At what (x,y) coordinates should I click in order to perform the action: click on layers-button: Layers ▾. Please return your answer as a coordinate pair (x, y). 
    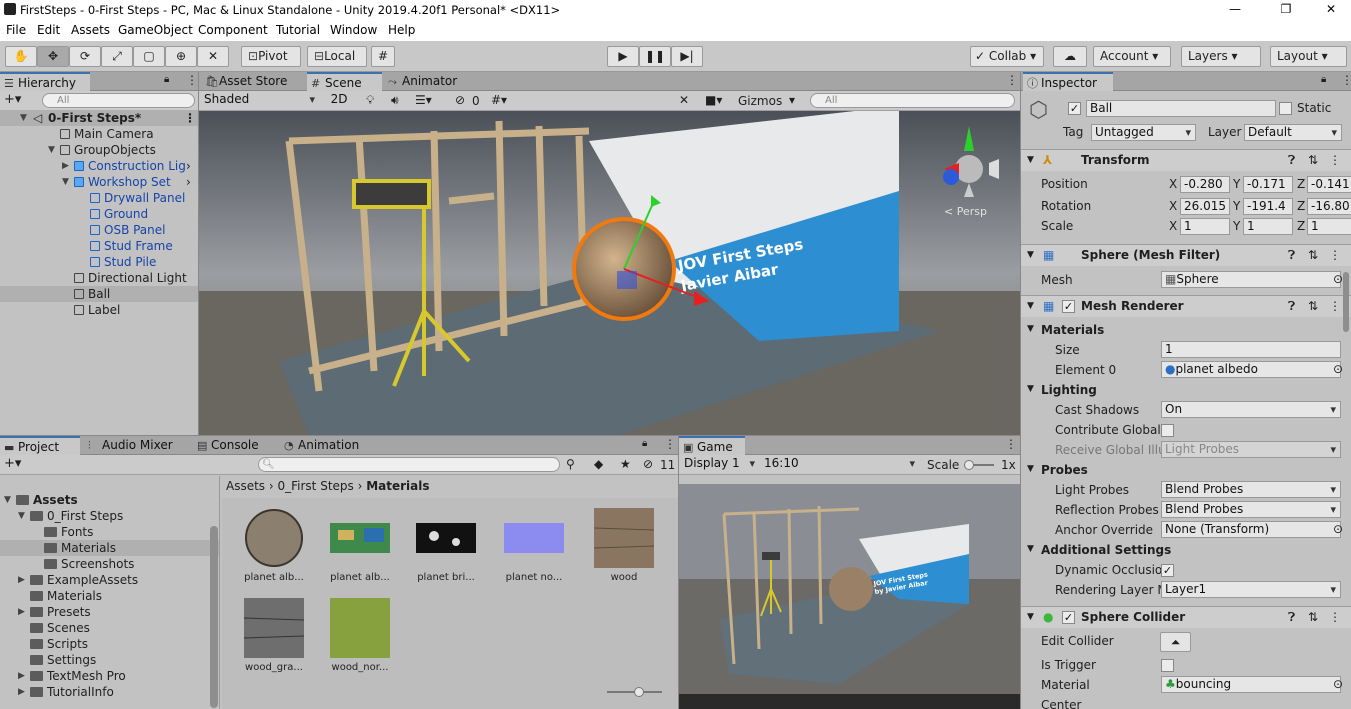
    Looking at the image, I should click on (1221, 56).